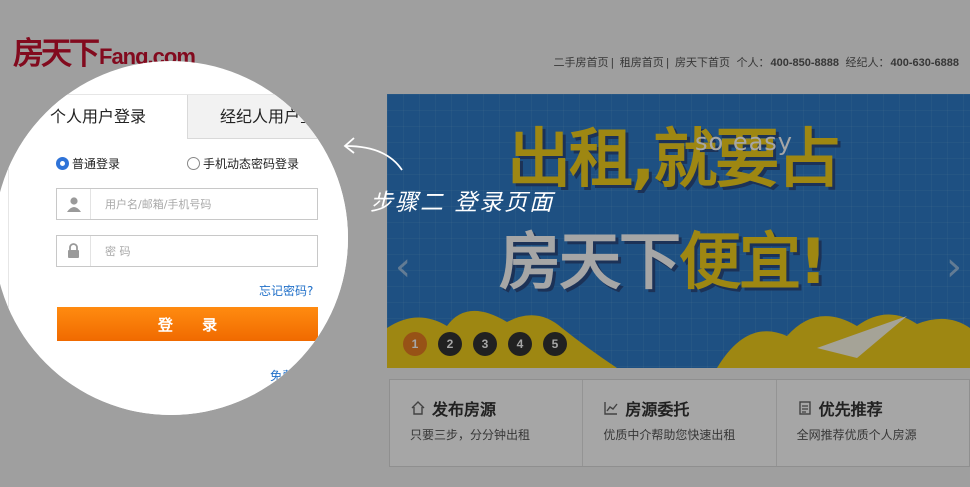  I want to click on house-icon, so click(418, 408).